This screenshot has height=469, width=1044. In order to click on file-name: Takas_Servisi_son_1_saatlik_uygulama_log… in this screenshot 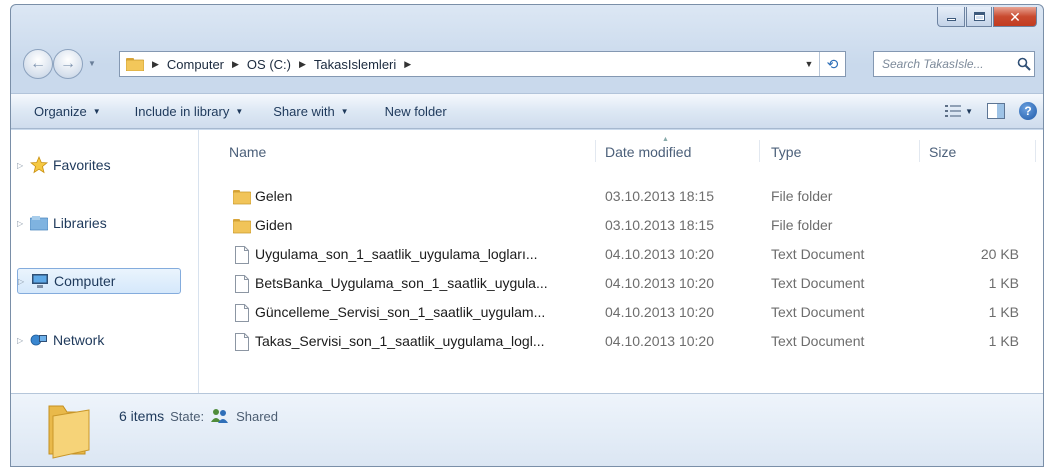, I will do `click(400, 341)`.